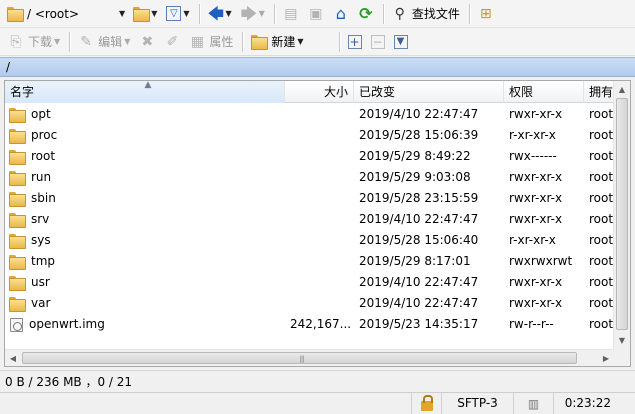 Image resolution: width=635 pixels, height=414 pixels. What do you see at coordinates (317, 67) in the screenshot?
I see `current-path-bar: /` at bounding box center [317, 67].